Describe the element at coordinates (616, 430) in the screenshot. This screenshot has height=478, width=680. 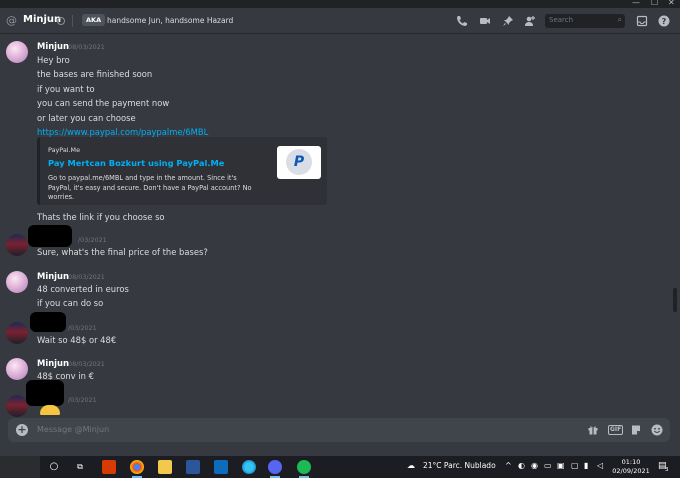
I see `gif-button: GIF` at that location.